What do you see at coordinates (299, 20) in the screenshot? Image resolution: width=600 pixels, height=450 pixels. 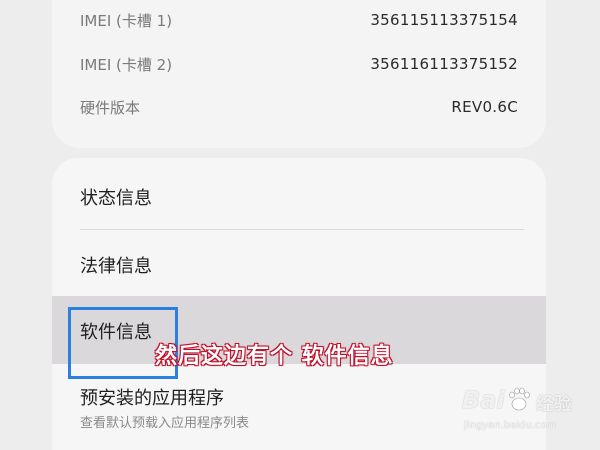 I see `imei-slot-1-row: IMEI (卡槽 1) 356115113375154` at bounding box center [299, 20].